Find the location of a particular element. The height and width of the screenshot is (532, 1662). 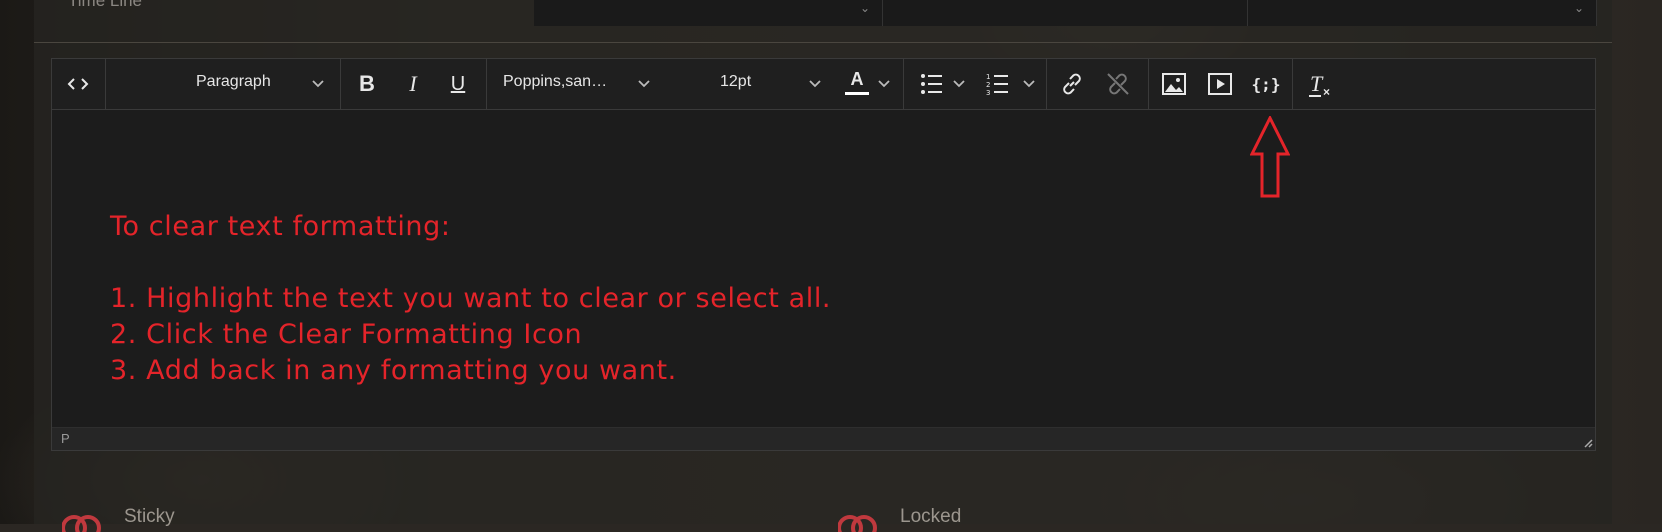

editor-statusbar: P is located at coordinates (823, 438).